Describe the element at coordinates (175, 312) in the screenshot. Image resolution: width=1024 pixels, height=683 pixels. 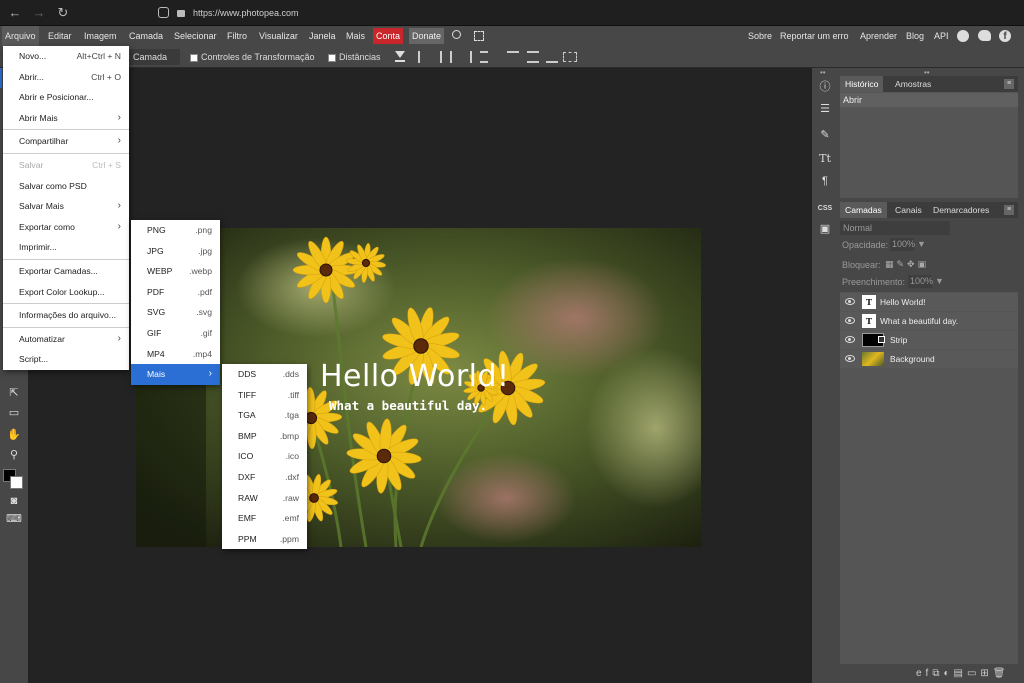
I see `export-item-svg: SVG .svg` at that location.